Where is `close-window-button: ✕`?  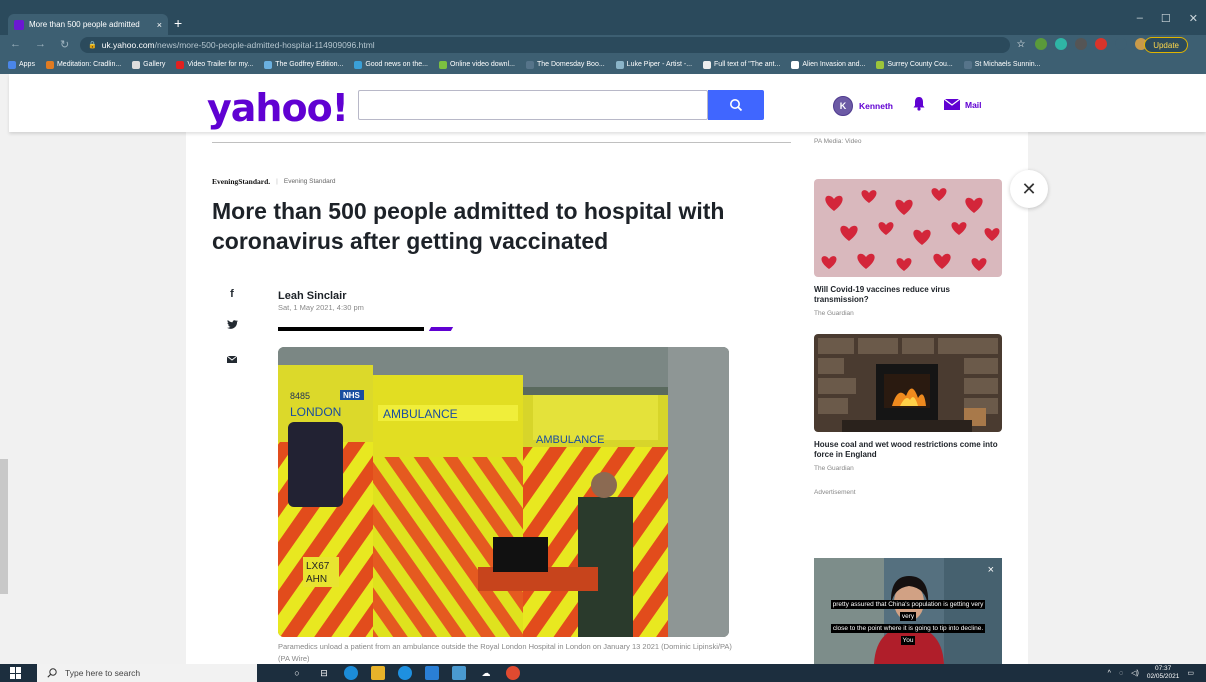
close-window-button: ✕ is located at coordinates (1193, 18).